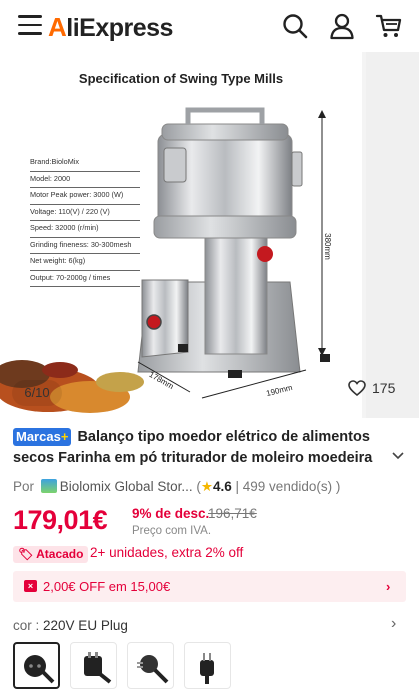  I want to click on selected-color: 220V EU Plug, so click(85, 625).